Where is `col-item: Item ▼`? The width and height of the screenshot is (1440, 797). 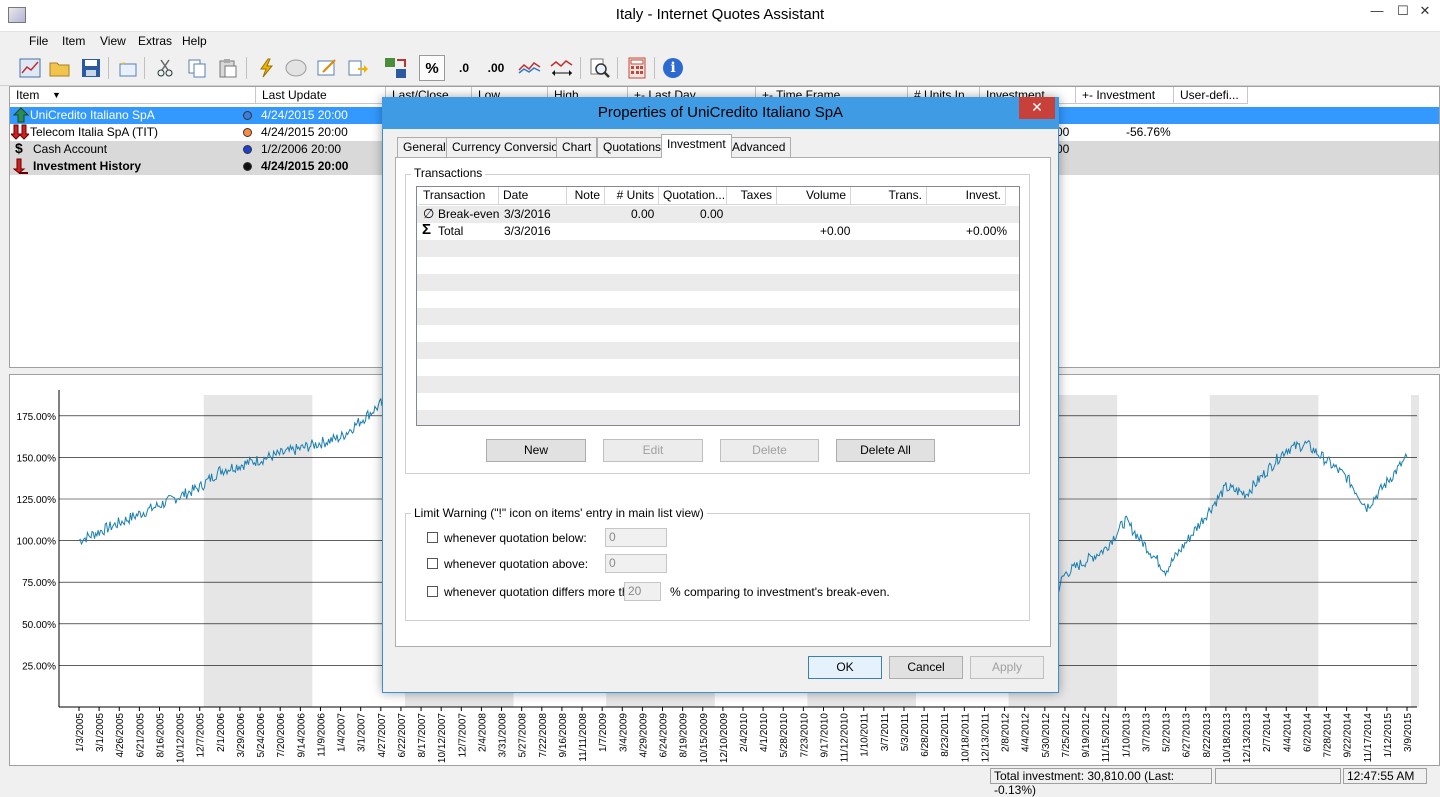 col-item: Item ▼ is located at coordinates (133, 95).